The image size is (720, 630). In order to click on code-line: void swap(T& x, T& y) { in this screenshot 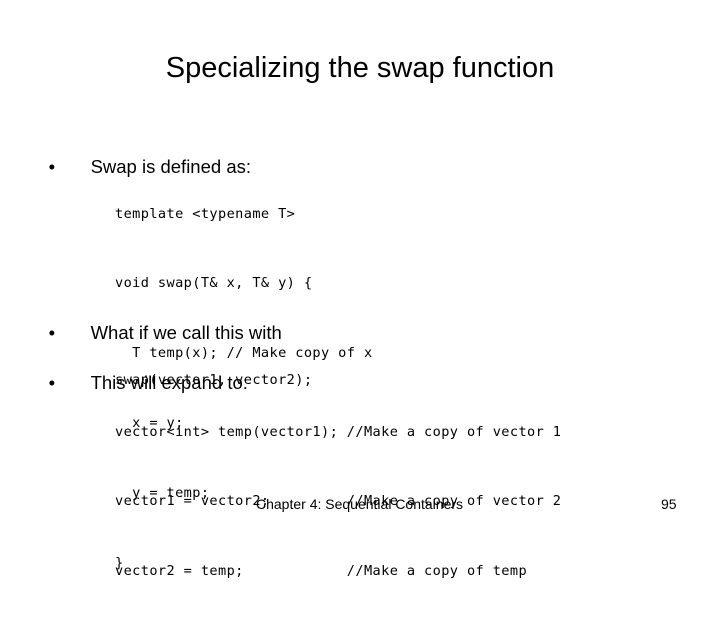, I will do `click(214, 283)`.